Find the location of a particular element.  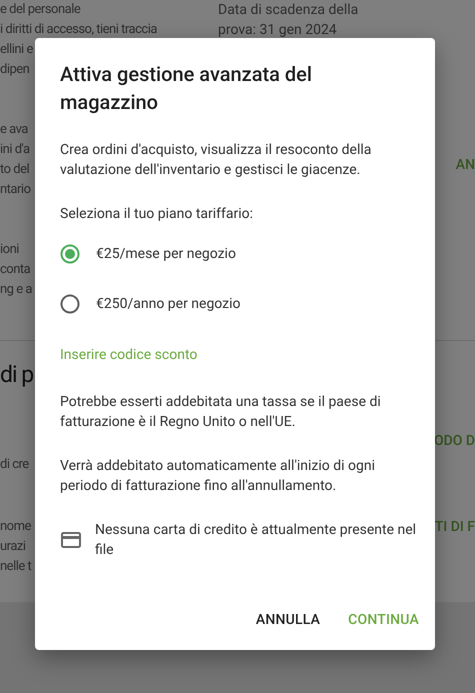

dialog-title: Attiva gestione avanzata del magazzino is located at coordinates (186, 88).